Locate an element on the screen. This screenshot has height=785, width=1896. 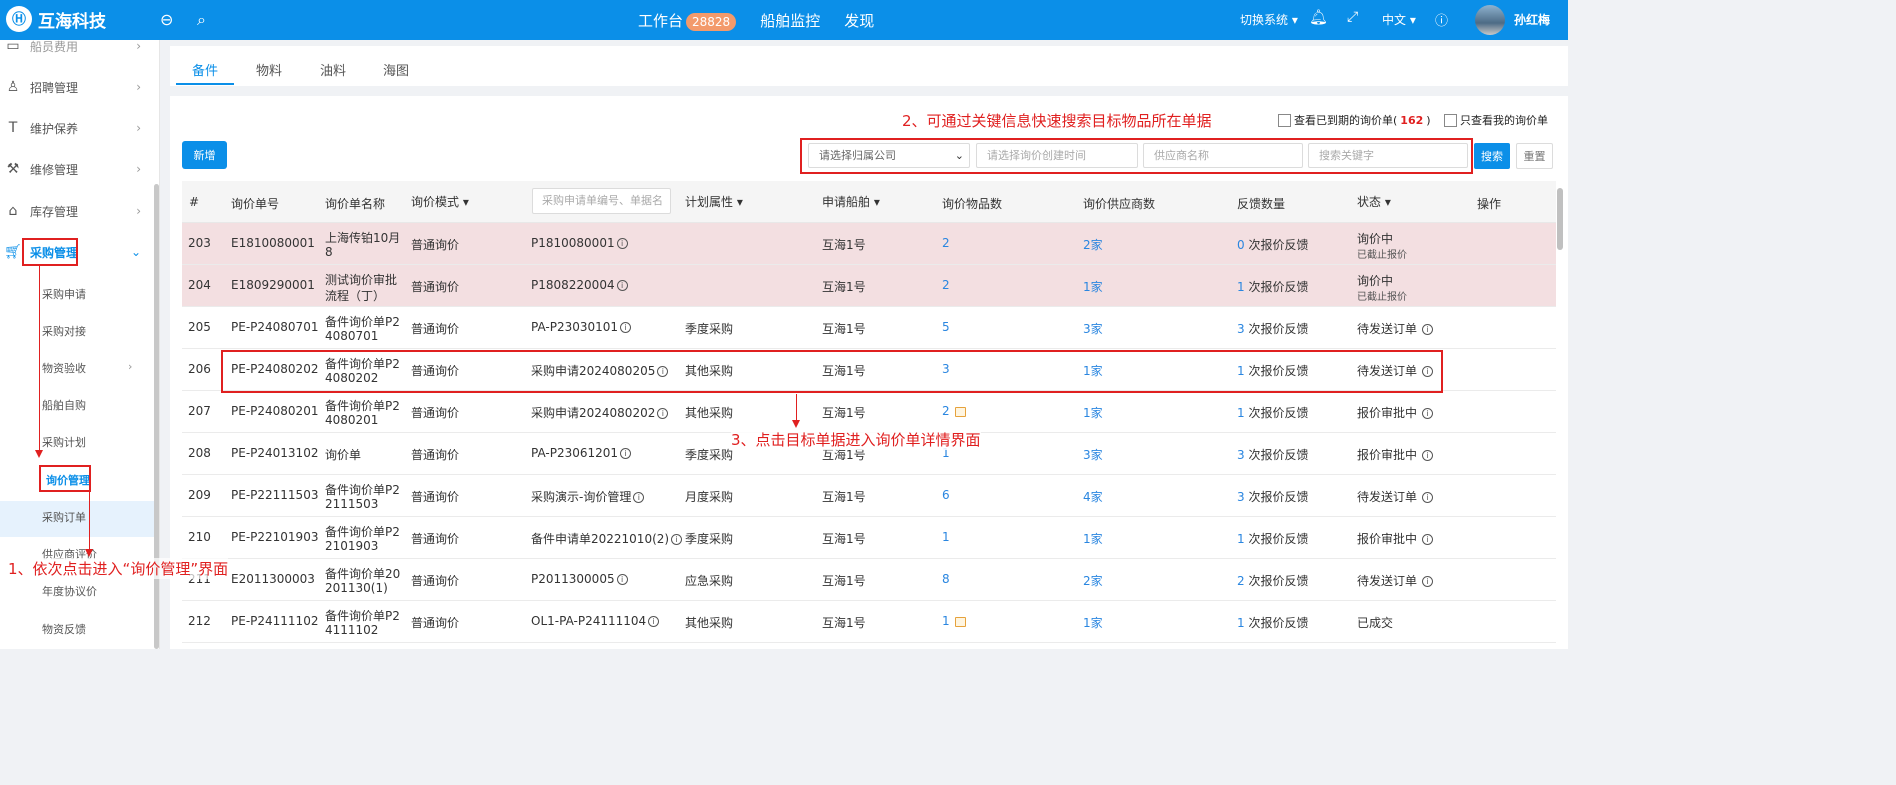
avatar is located at coordinates (1490, 20).